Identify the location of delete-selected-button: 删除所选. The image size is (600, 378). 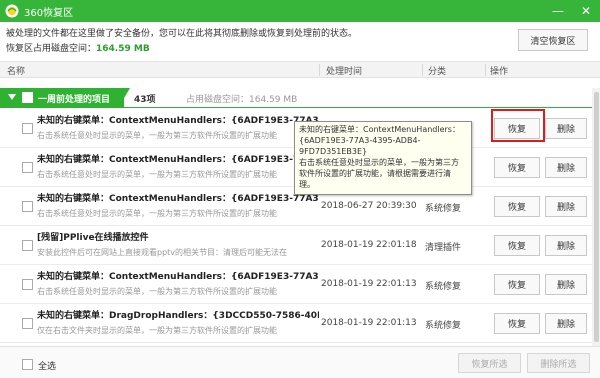
(558, 363).